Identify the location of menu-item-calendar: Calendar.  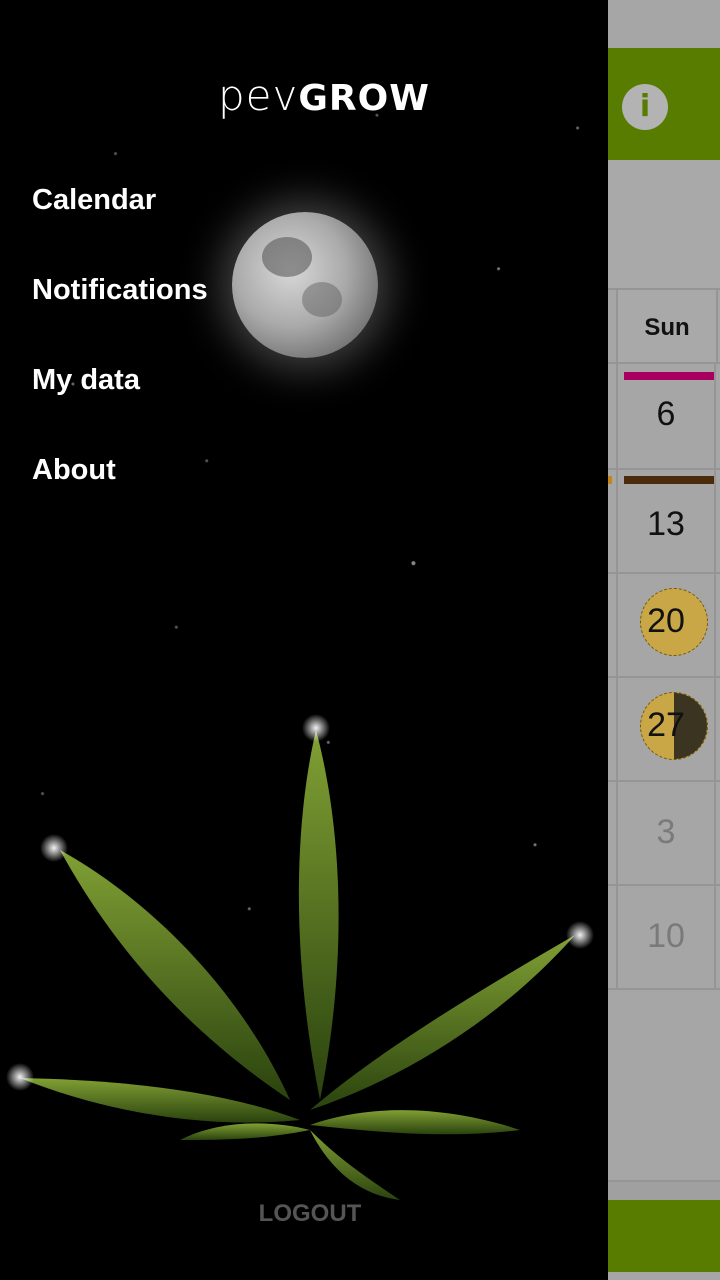
(94, 200).